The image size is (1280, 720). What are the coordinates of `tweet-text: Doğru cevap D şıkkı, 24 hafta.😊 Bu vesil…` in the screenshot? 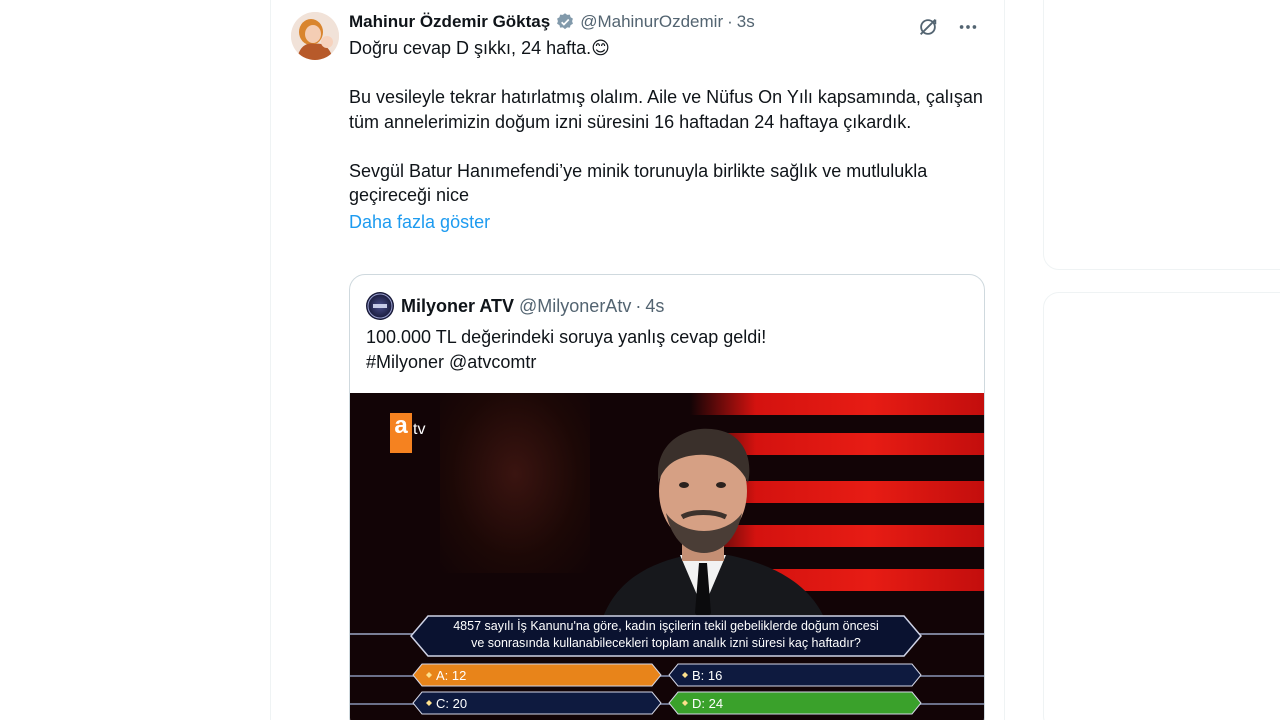 It's located at (666, 121).